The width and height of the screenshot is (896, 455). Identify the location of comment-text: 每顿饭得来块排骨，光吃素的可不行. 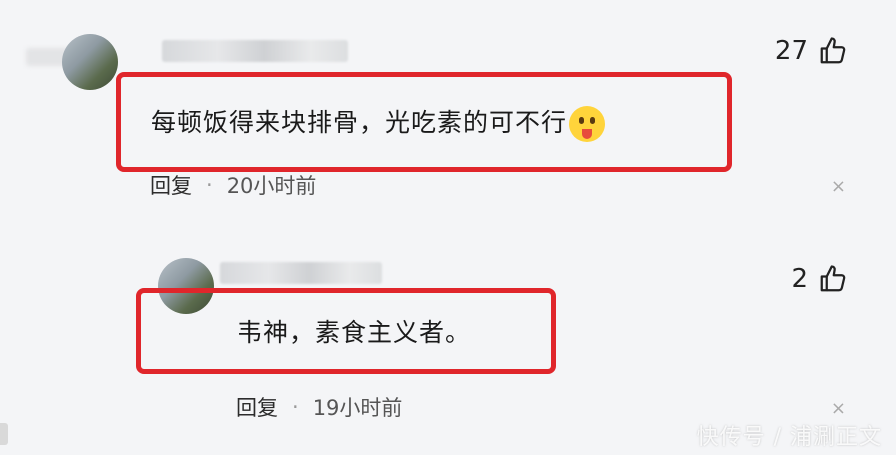
(363, 122).